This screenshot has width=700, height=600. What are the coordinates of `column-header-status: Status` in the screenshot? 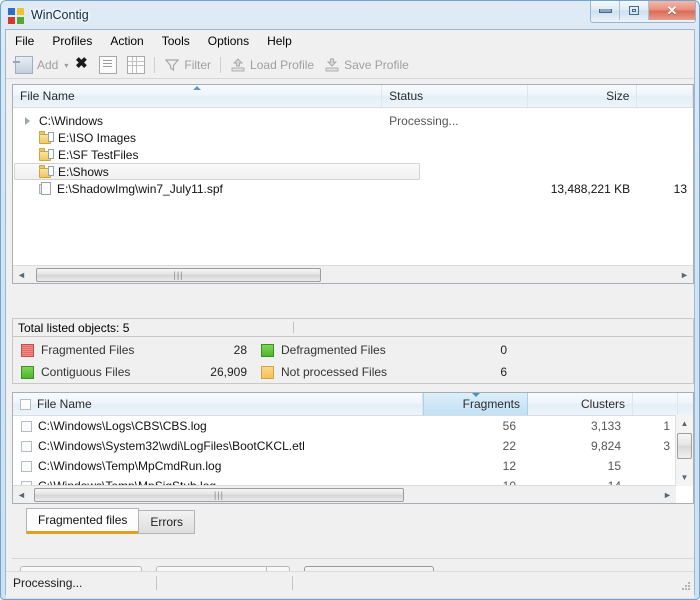 It's located at (455, 96).